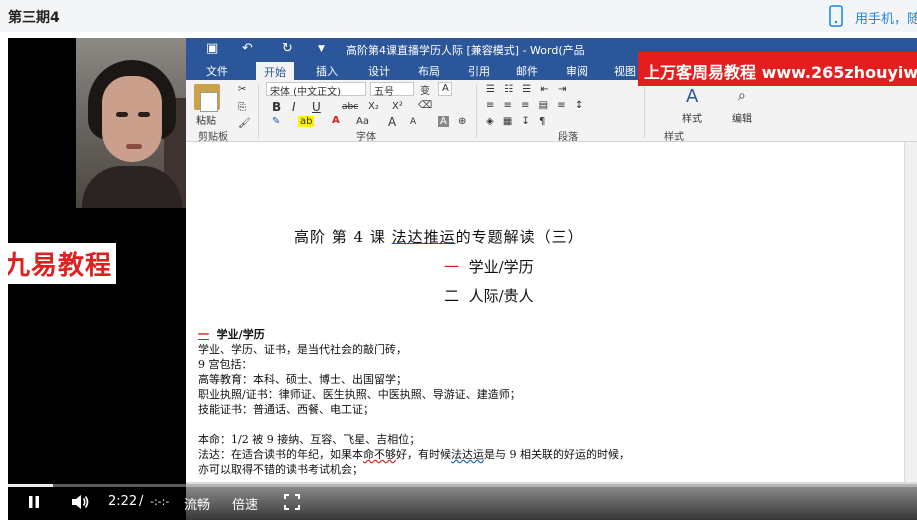  Describe the element at coordinates (316, 107) in the screenshot. I see `underline-button: U` at that location.